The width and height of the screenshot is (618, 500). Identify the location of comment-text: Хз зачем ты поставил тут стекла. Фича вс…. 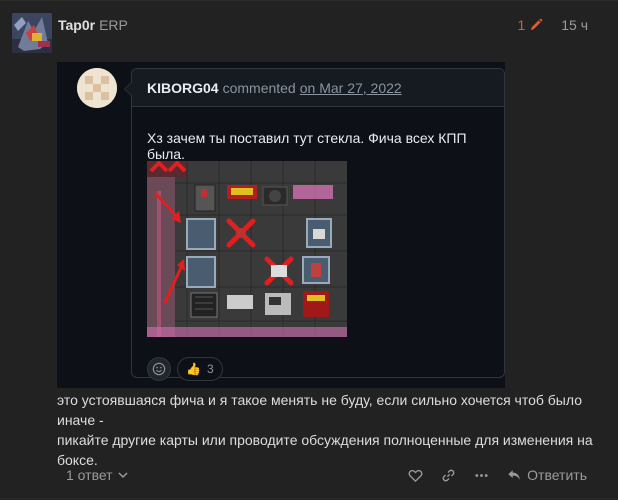
(307, 146).